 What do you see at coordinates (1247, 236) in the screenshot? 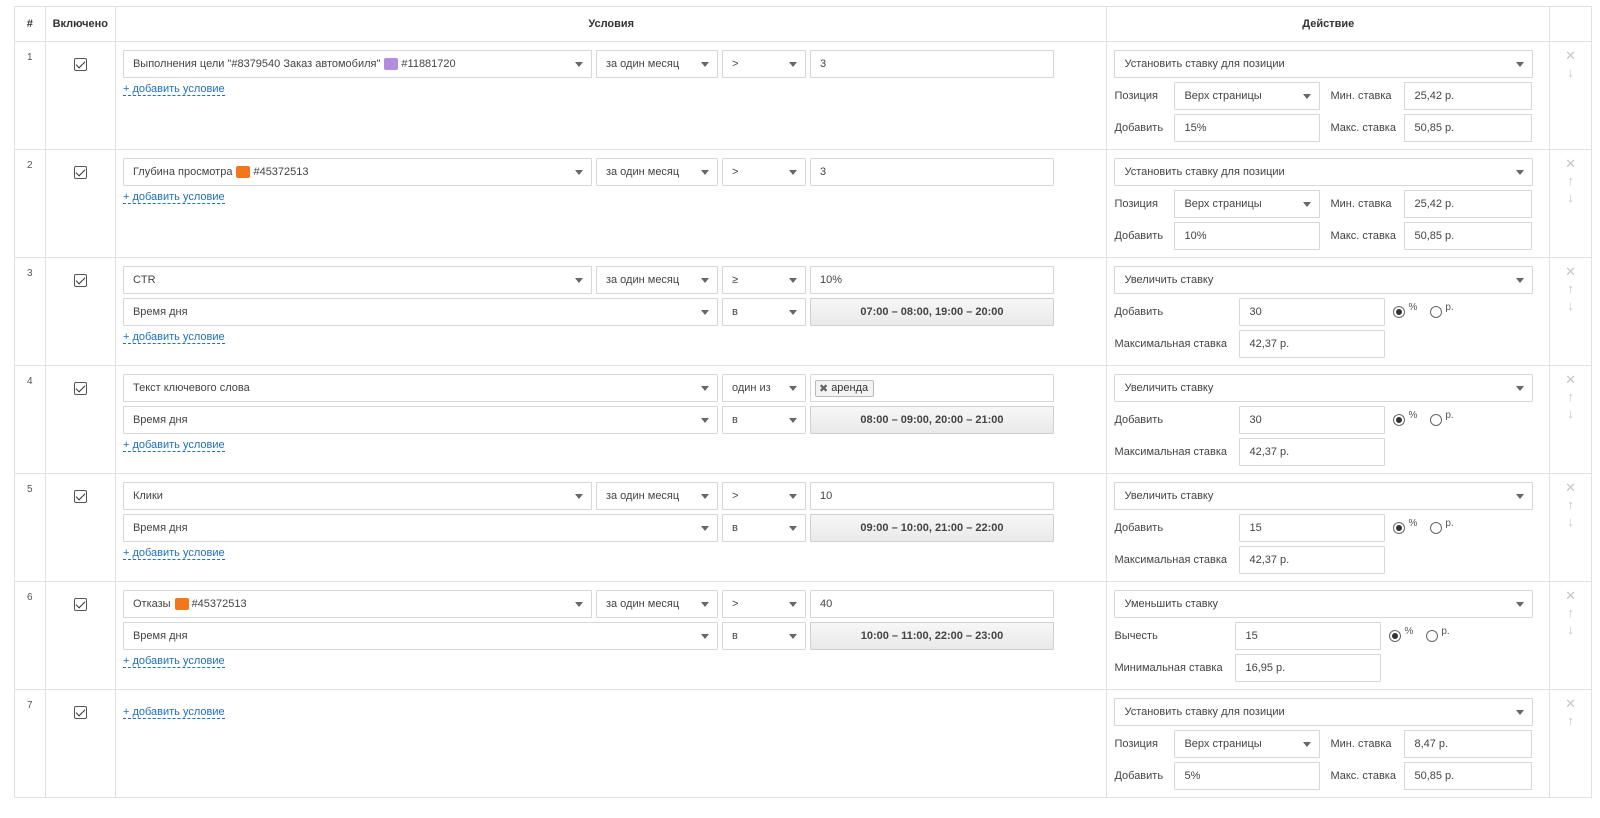
I see `add-input: 10%` at bounding box center [1247, 236].